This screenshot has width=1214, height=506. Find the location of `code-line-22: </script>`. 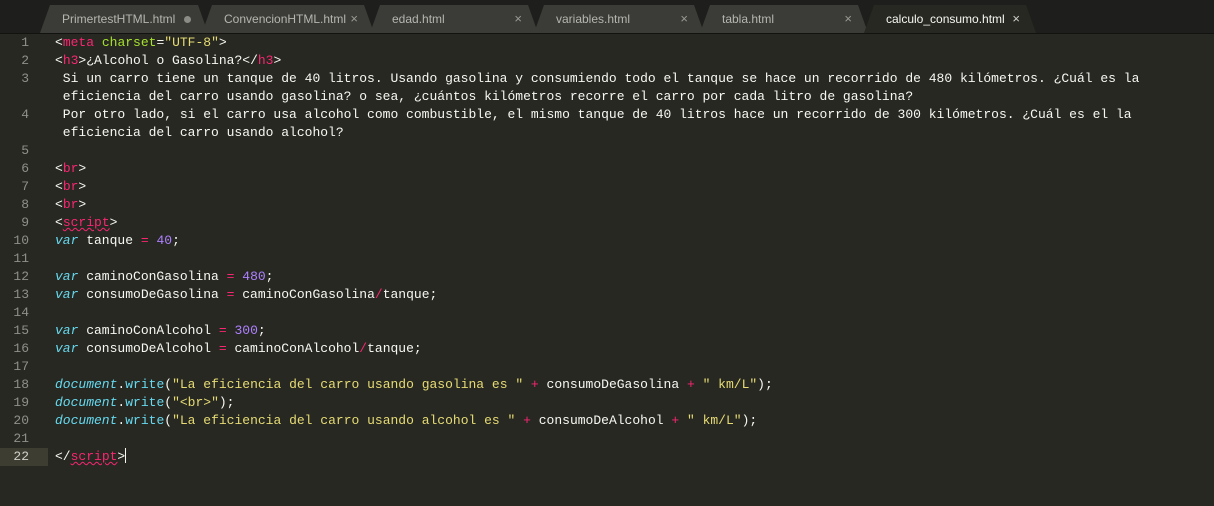

code-line-22: </script> is located at coordinates (91, 456).